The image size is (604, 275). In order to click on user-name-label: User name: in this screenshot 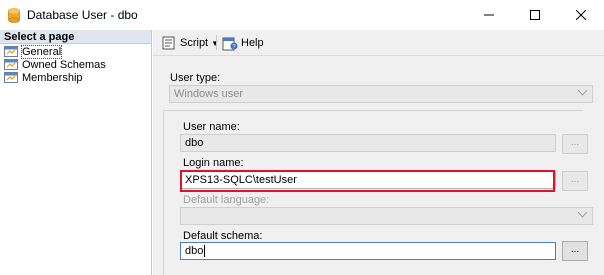, I will do `click(211, 127)`.